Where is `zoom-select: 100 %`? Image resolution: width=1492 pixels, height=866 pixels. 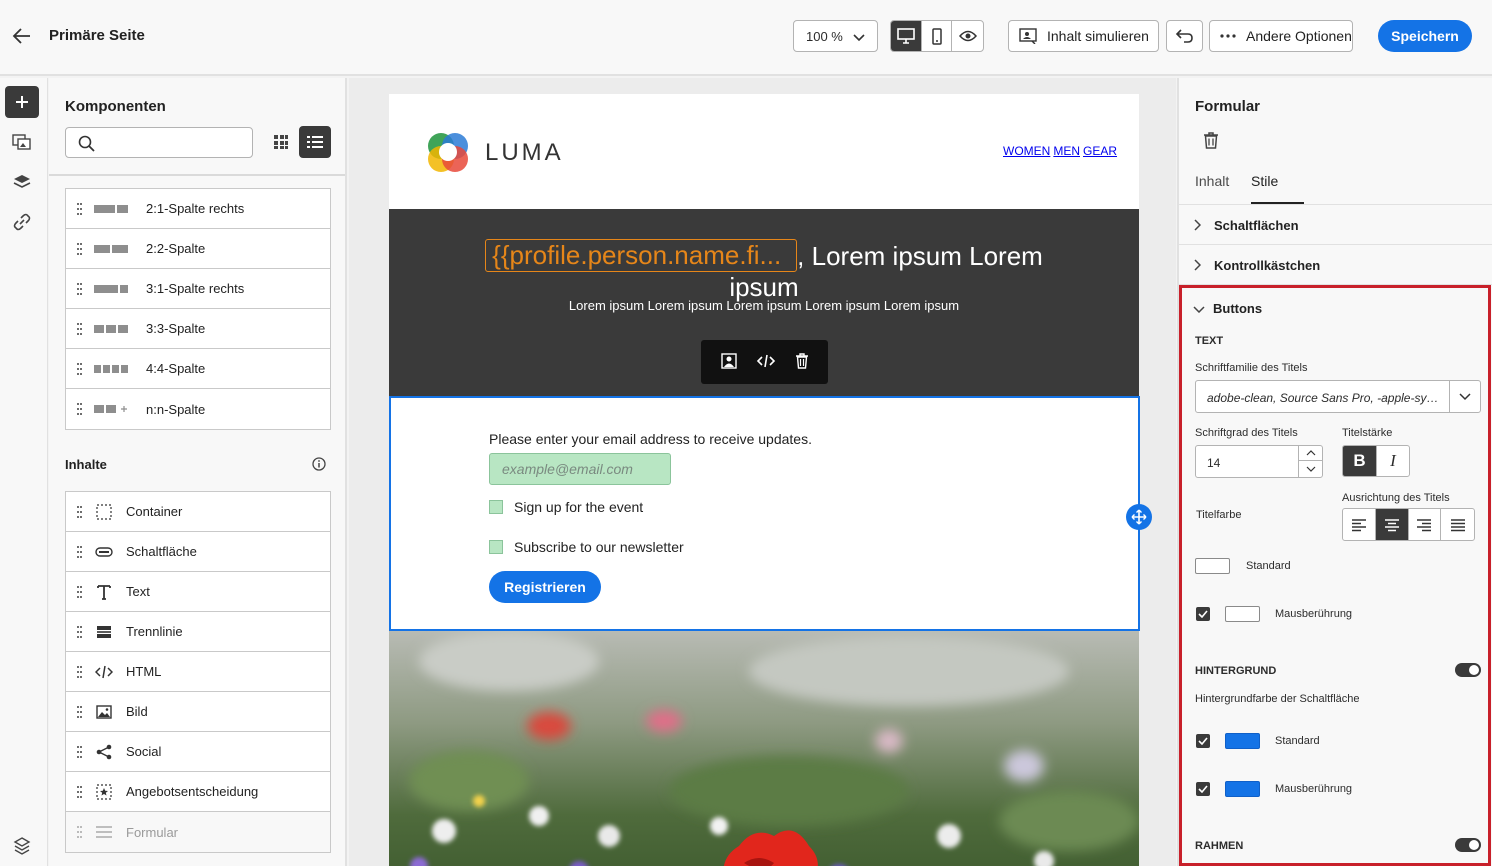 zoom-select: 100 % is located at coordinates (835, 36).